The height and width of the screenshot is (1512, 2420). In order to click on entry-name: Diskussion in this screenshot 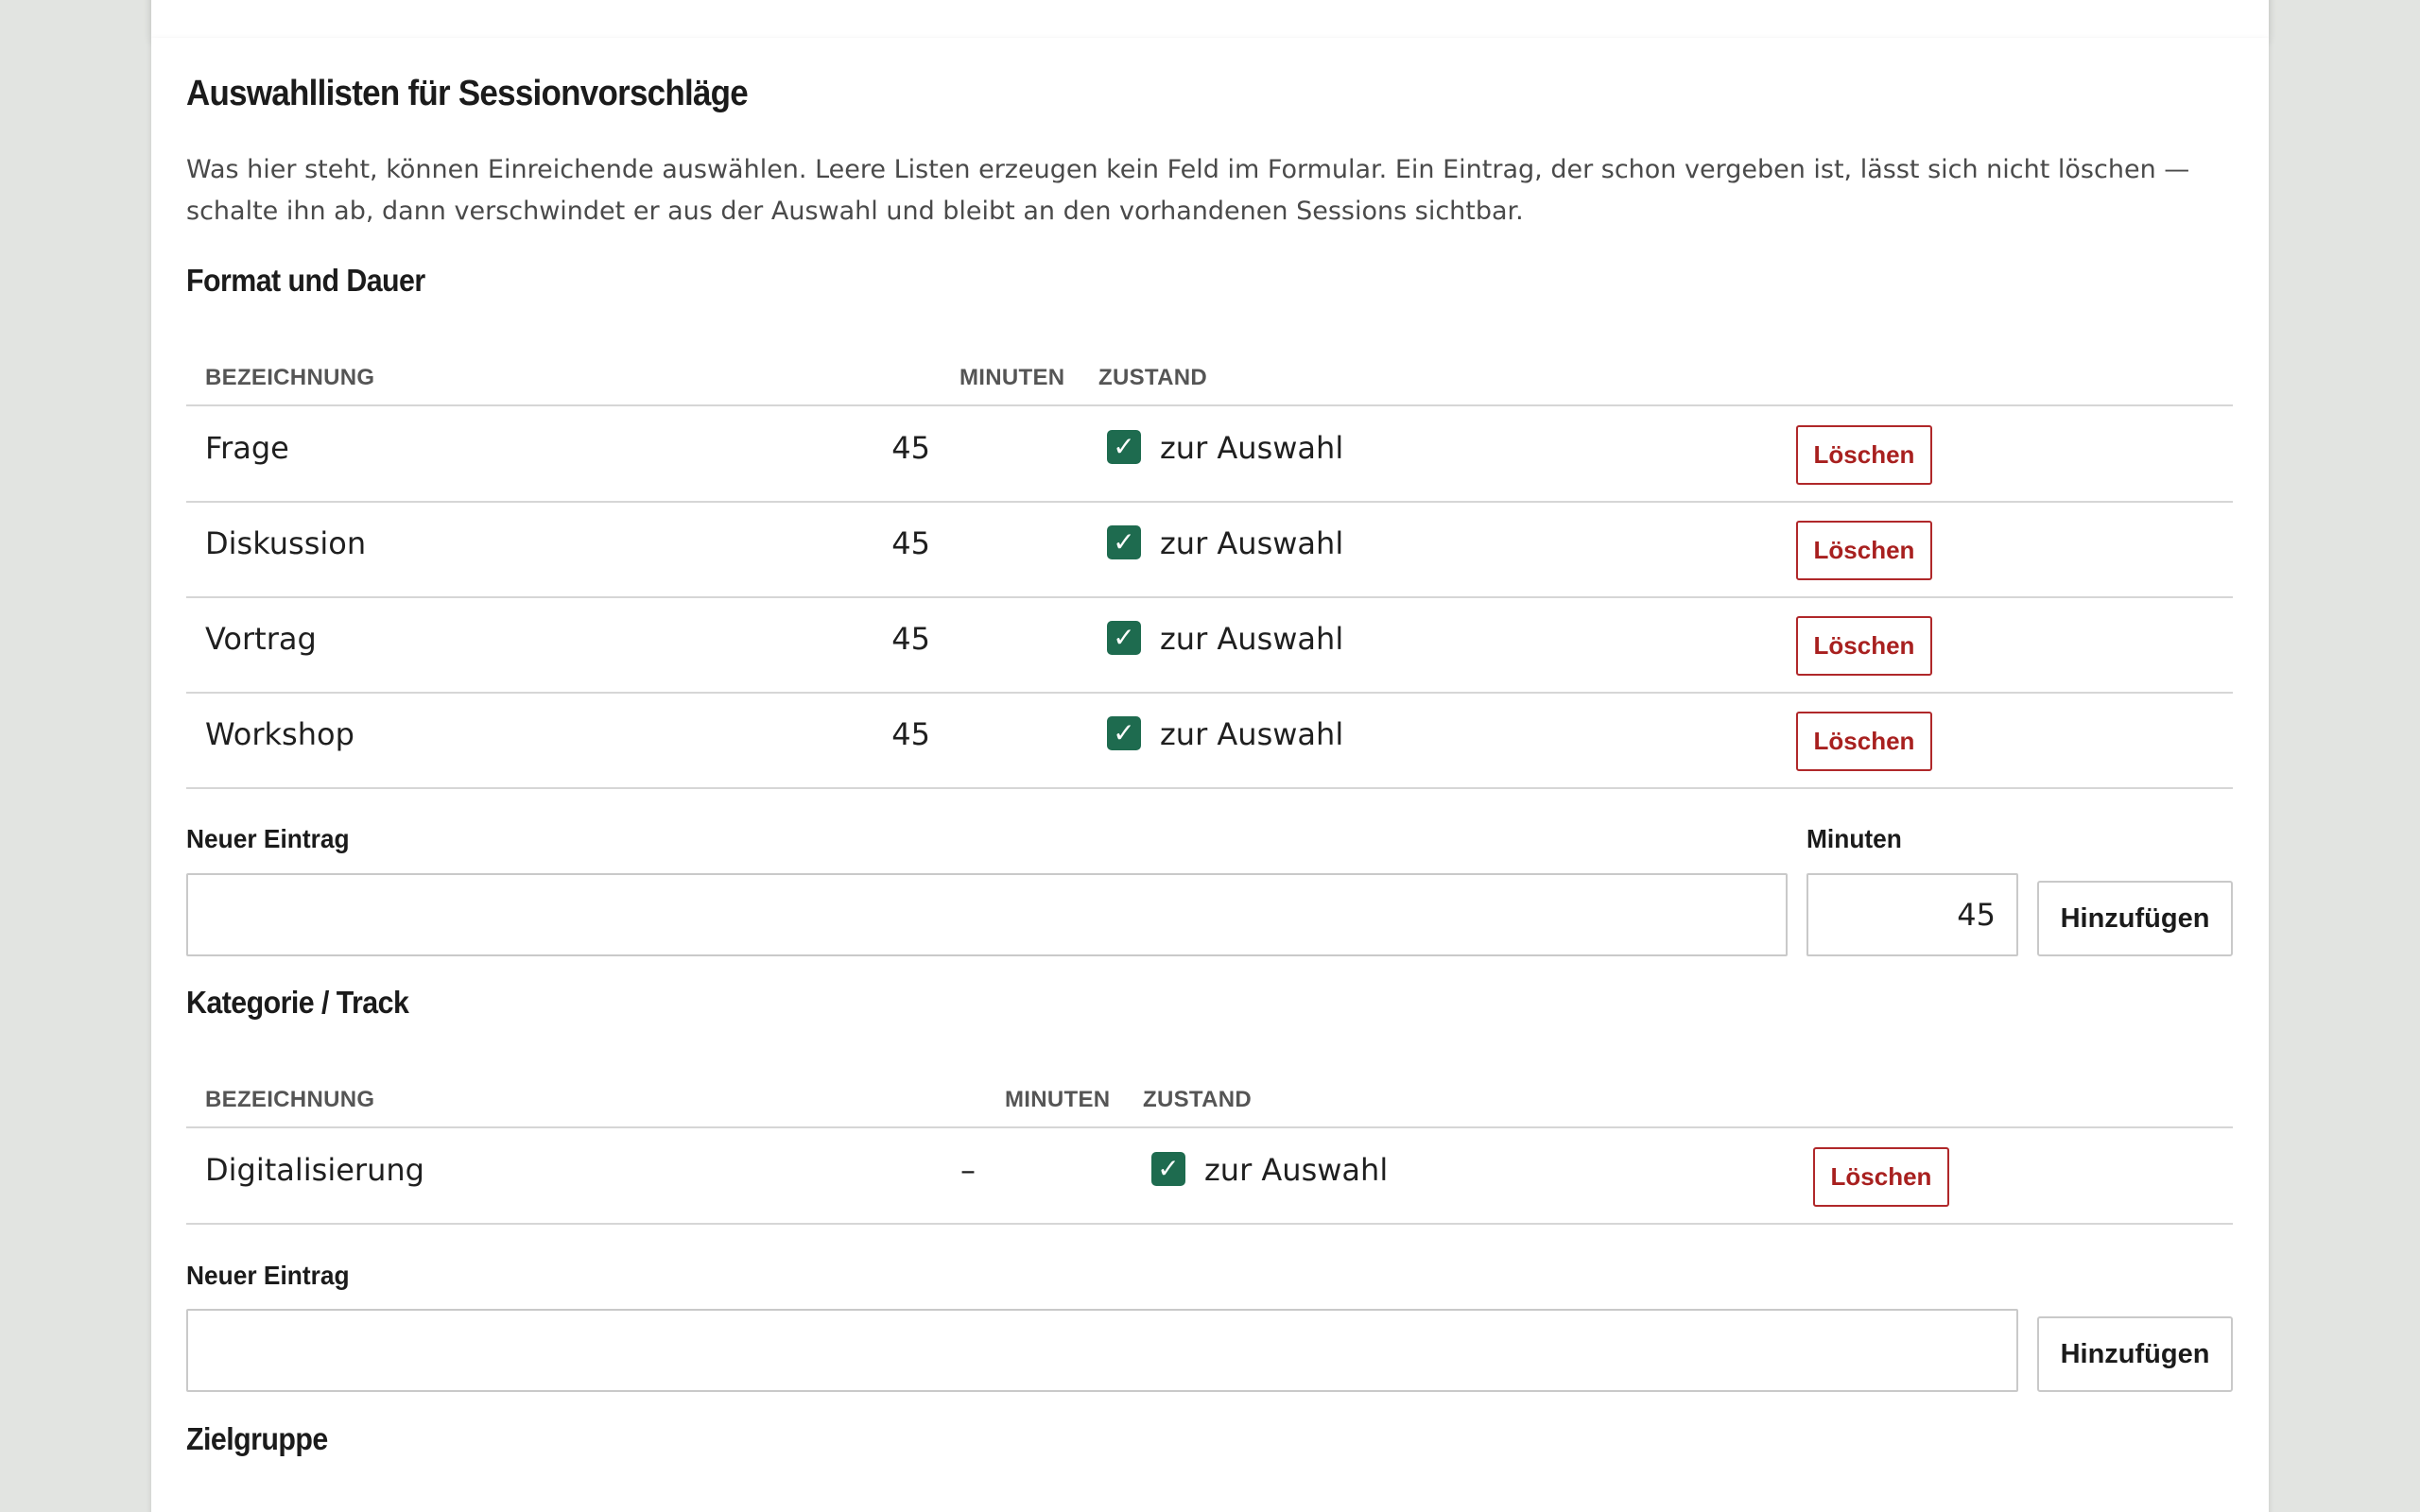, I will do `click(286, 543)`.